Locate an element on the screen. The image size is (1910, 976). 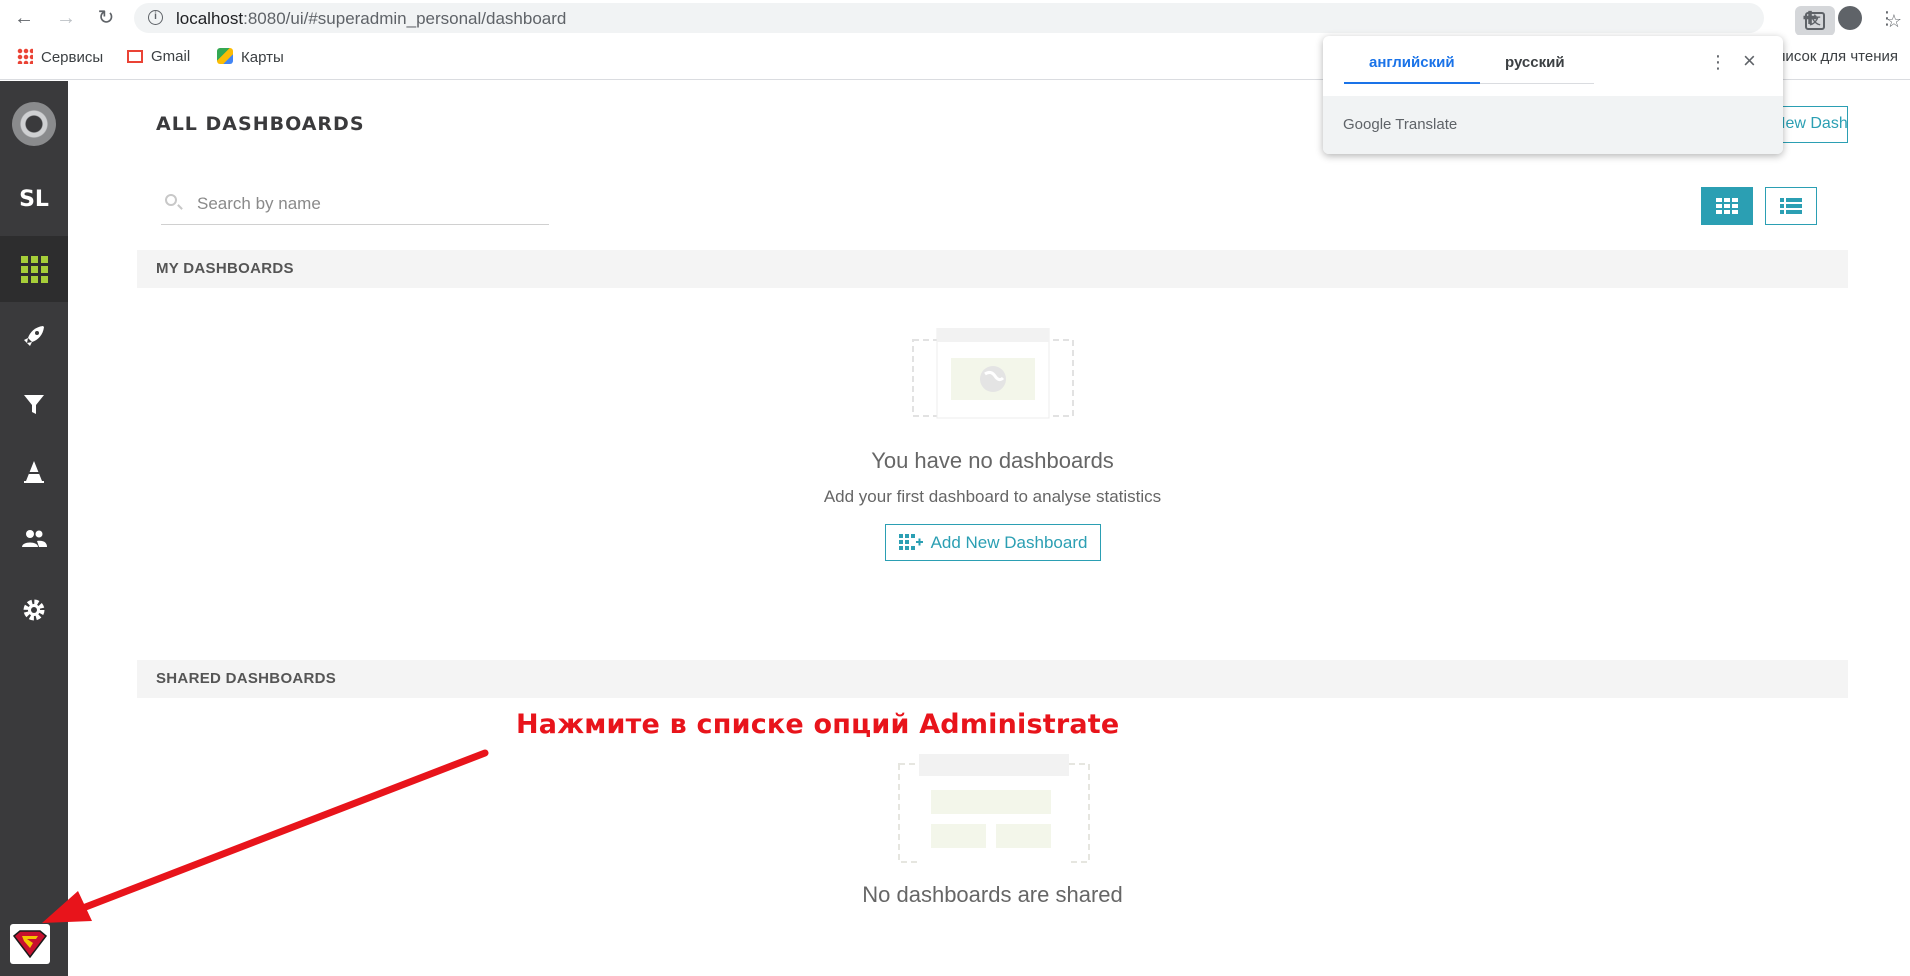
extensions-icon: ✚ is located at coordinates (1810, 18).